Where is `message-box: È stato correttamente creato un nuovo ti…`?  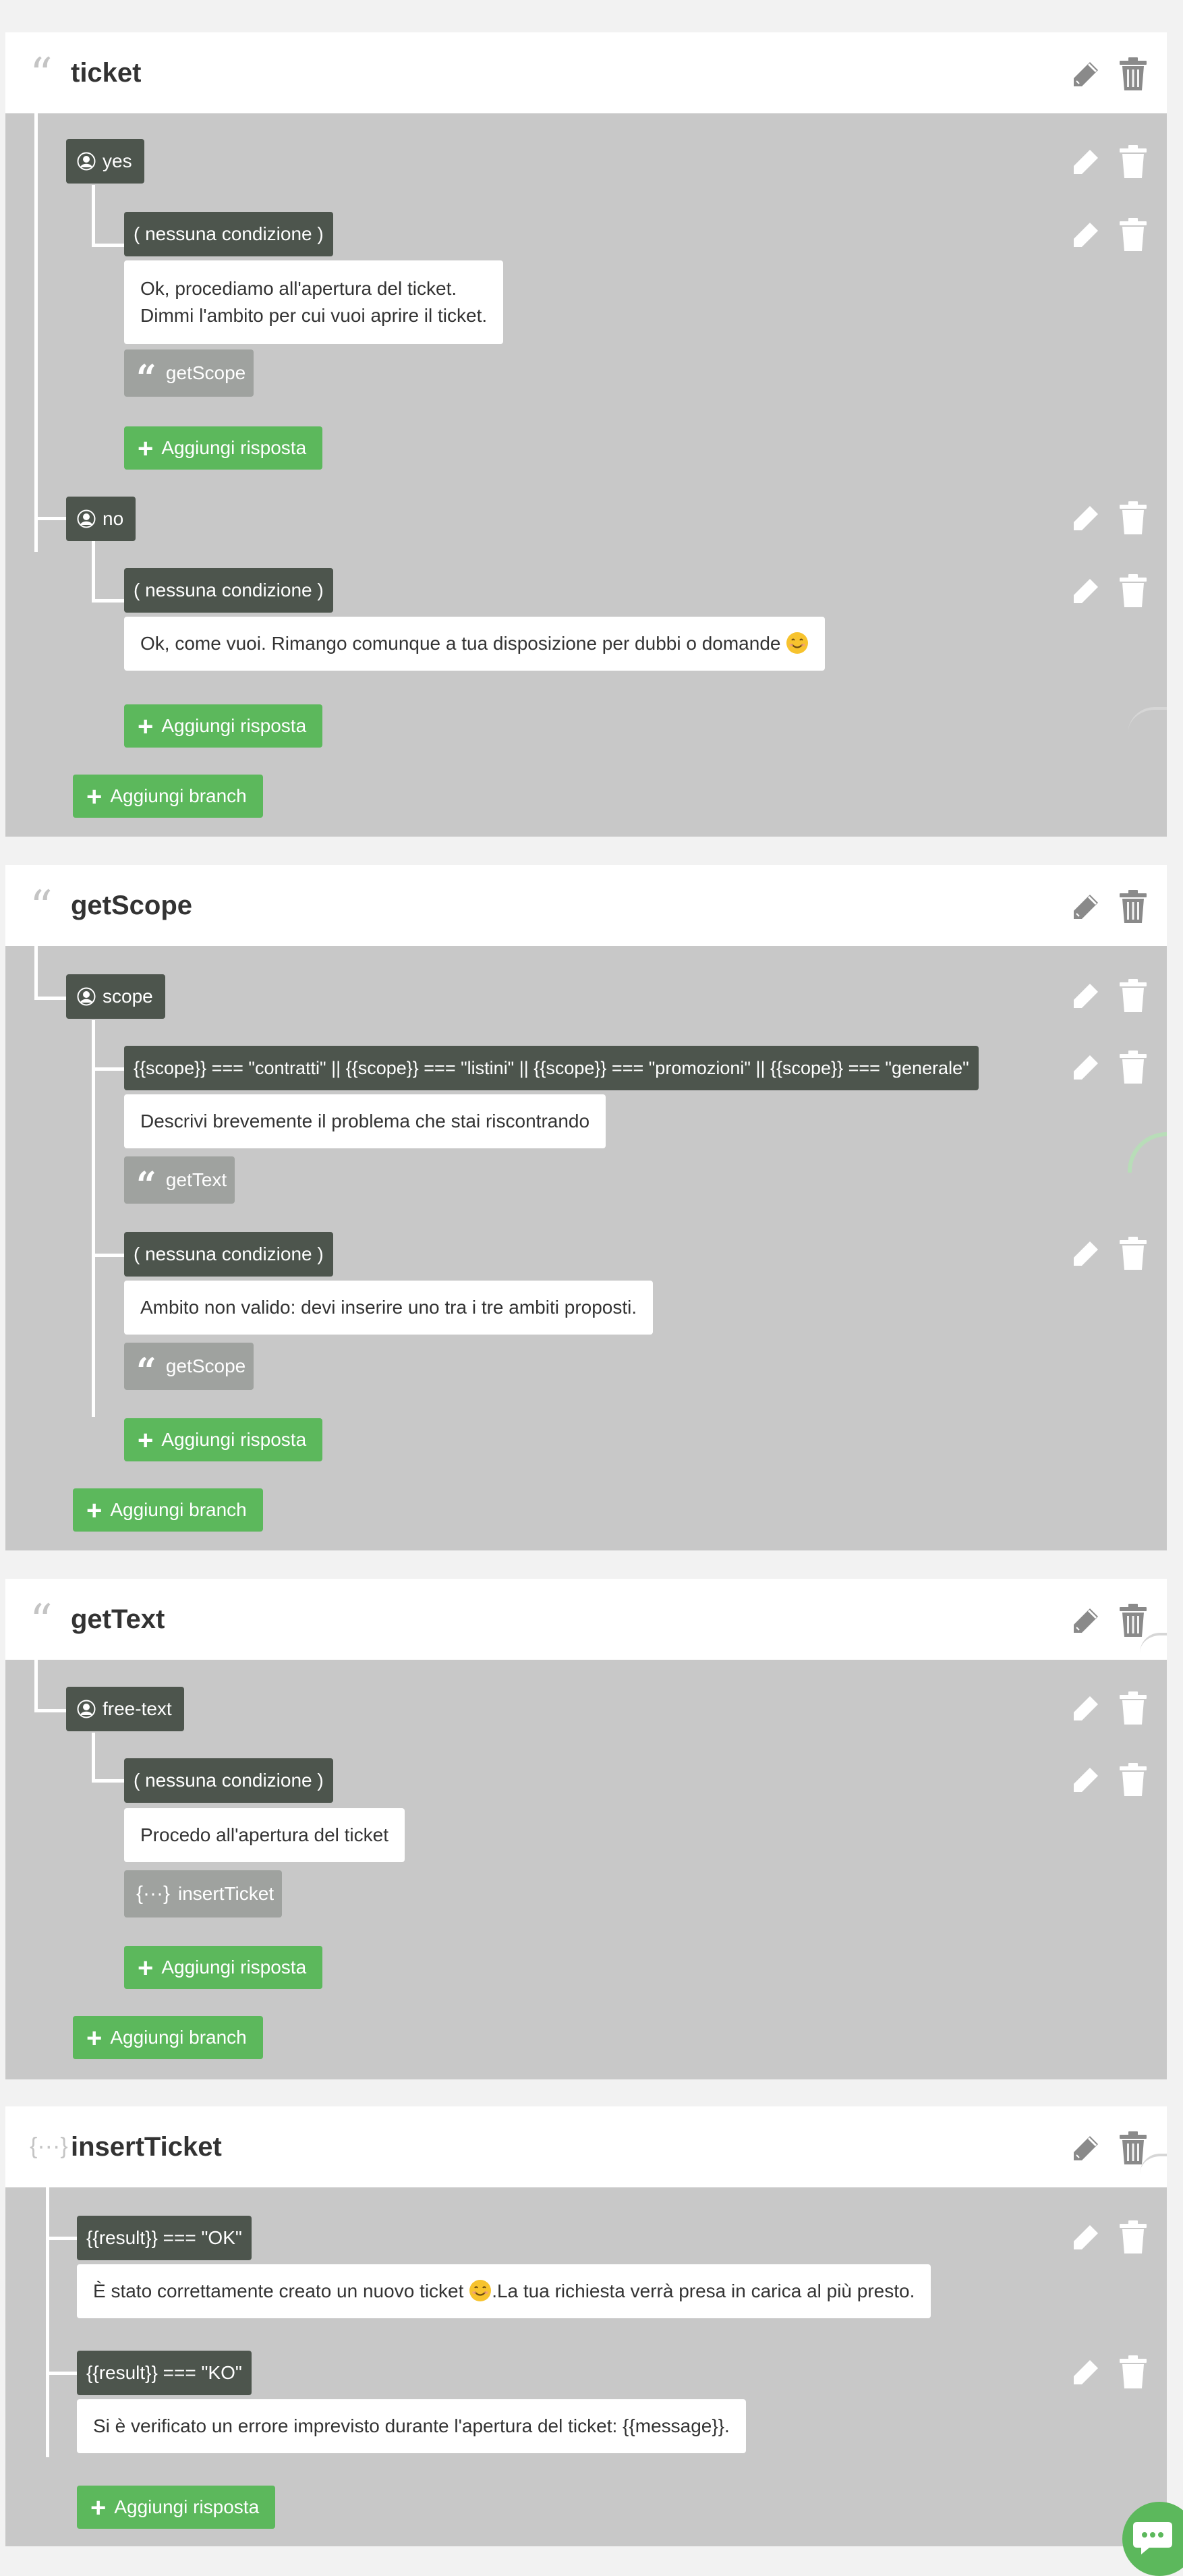 message-box: È stato correttamente creato un nuovo ti… is located at coordinates (504, 2291).